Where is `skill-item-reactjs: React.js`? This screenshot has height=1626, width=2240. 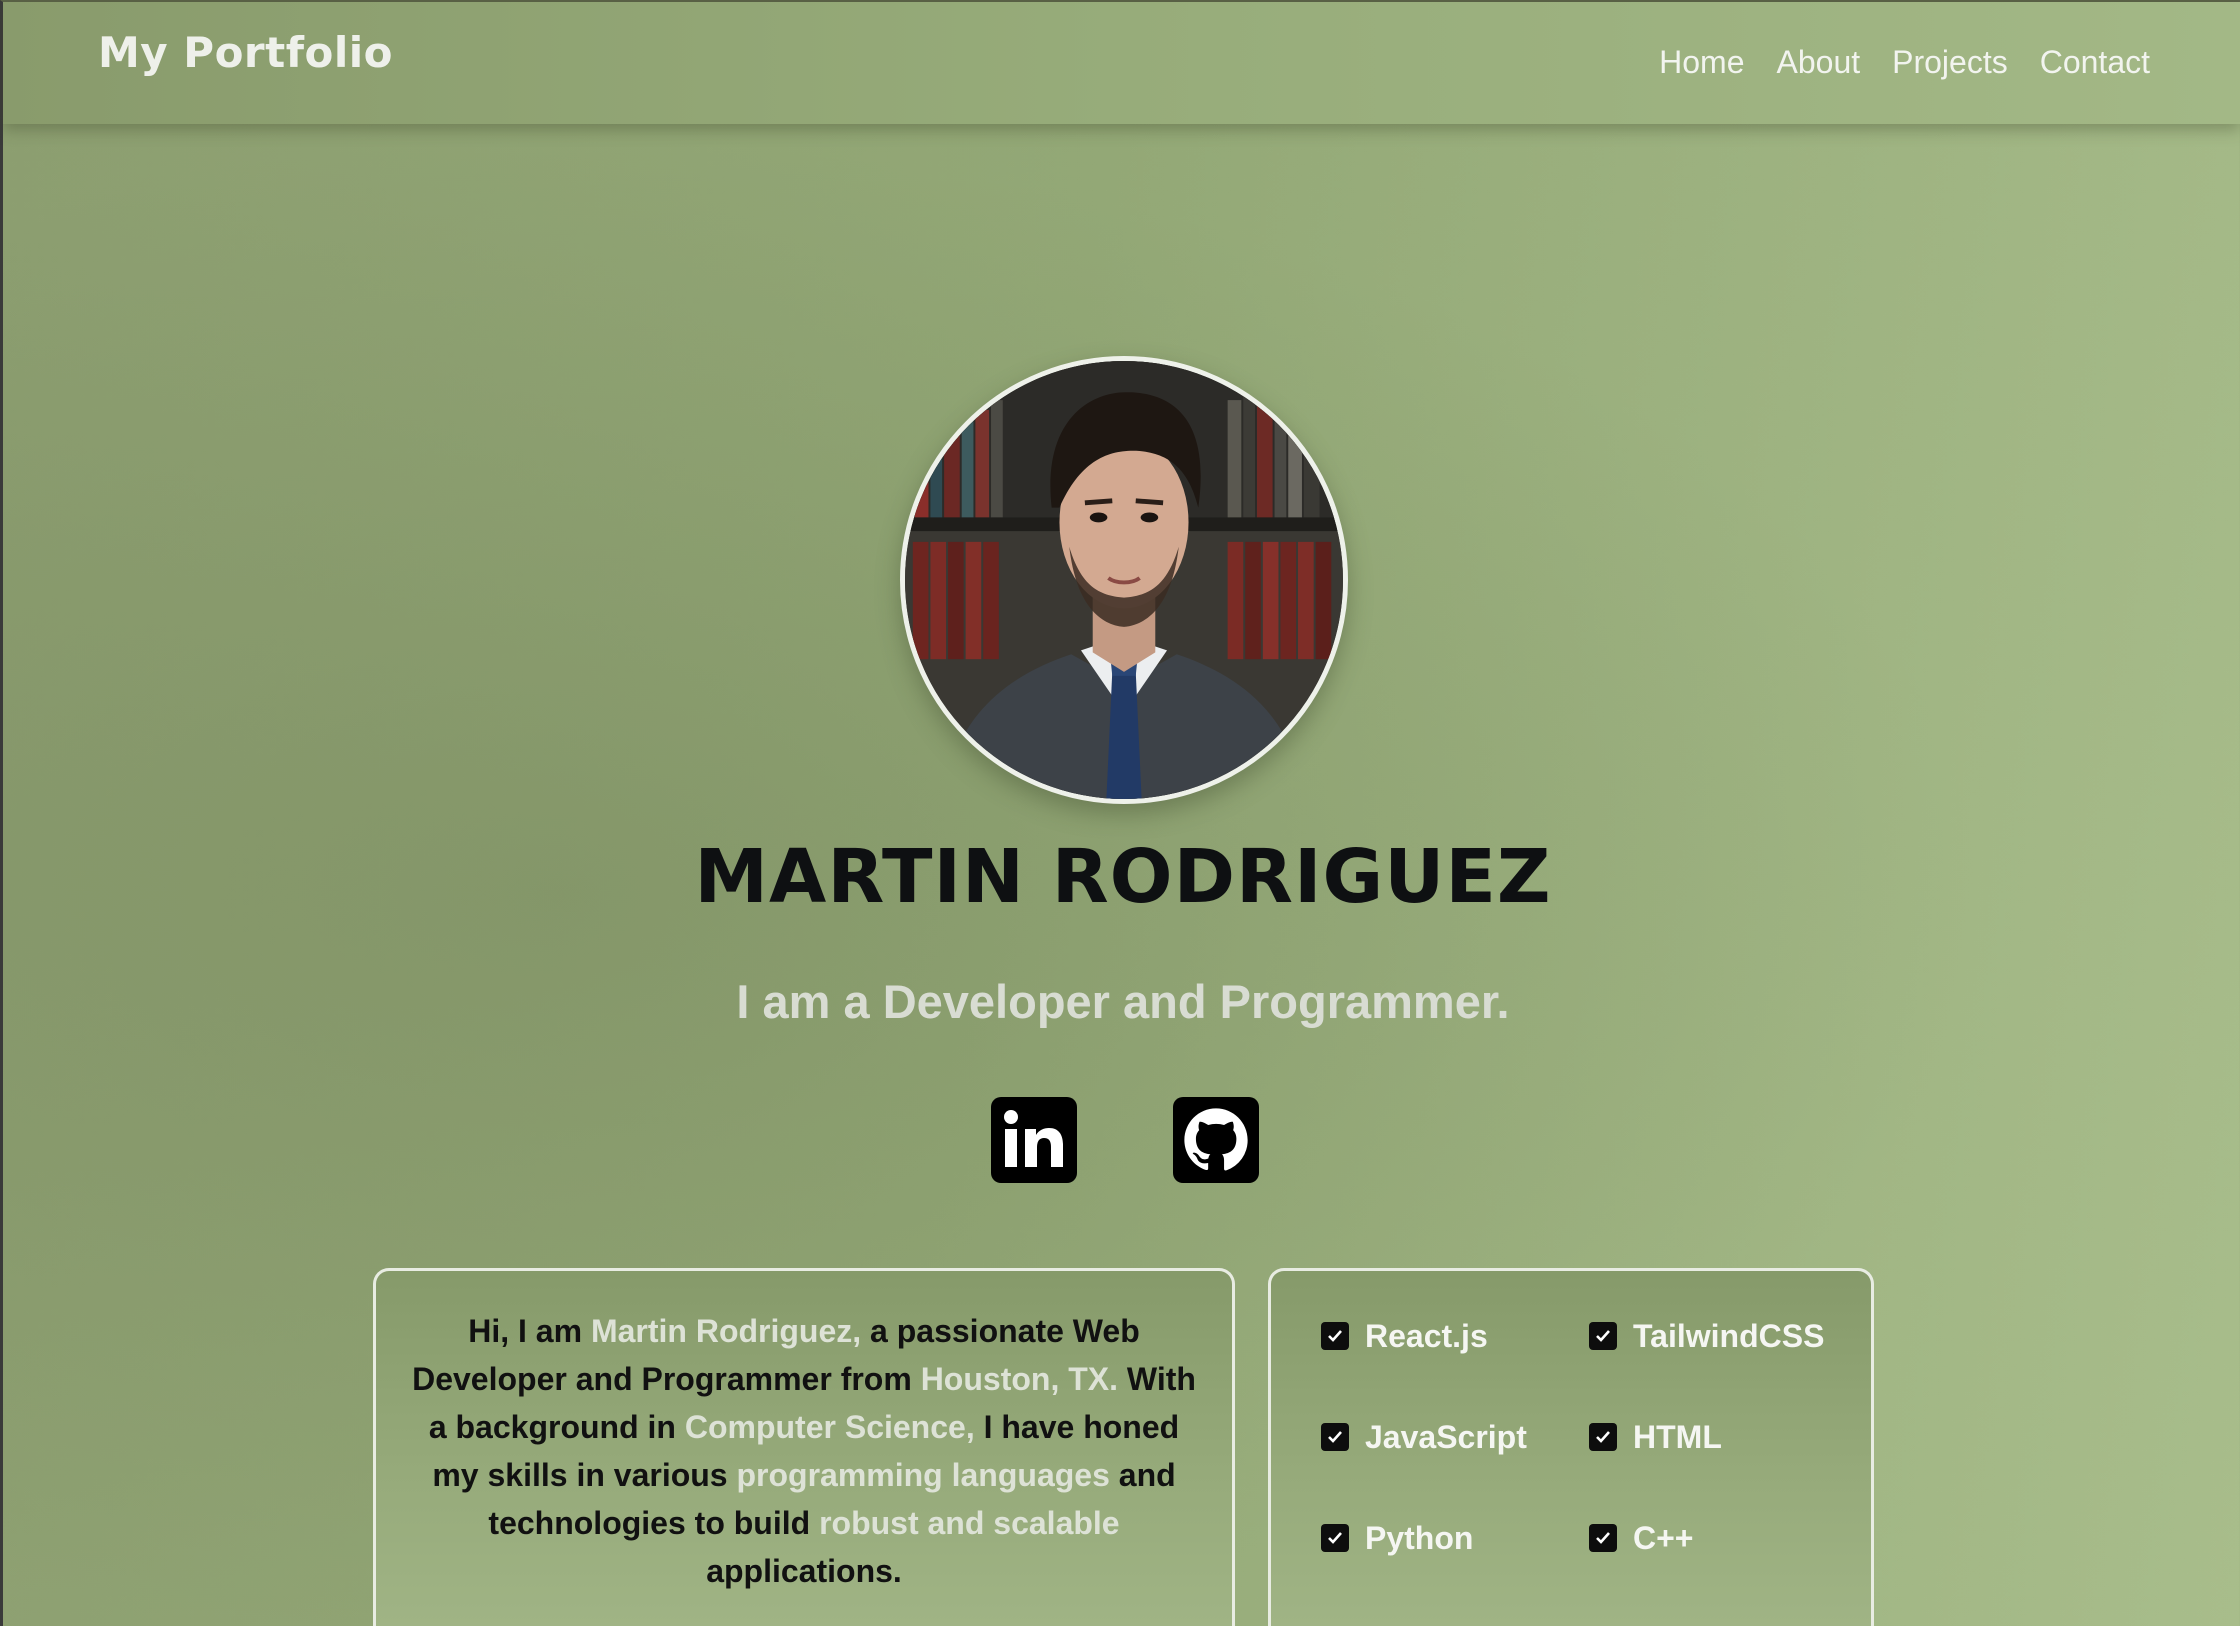 skill-item-reactjs: React.js is located at coordinates (1455, 1335).